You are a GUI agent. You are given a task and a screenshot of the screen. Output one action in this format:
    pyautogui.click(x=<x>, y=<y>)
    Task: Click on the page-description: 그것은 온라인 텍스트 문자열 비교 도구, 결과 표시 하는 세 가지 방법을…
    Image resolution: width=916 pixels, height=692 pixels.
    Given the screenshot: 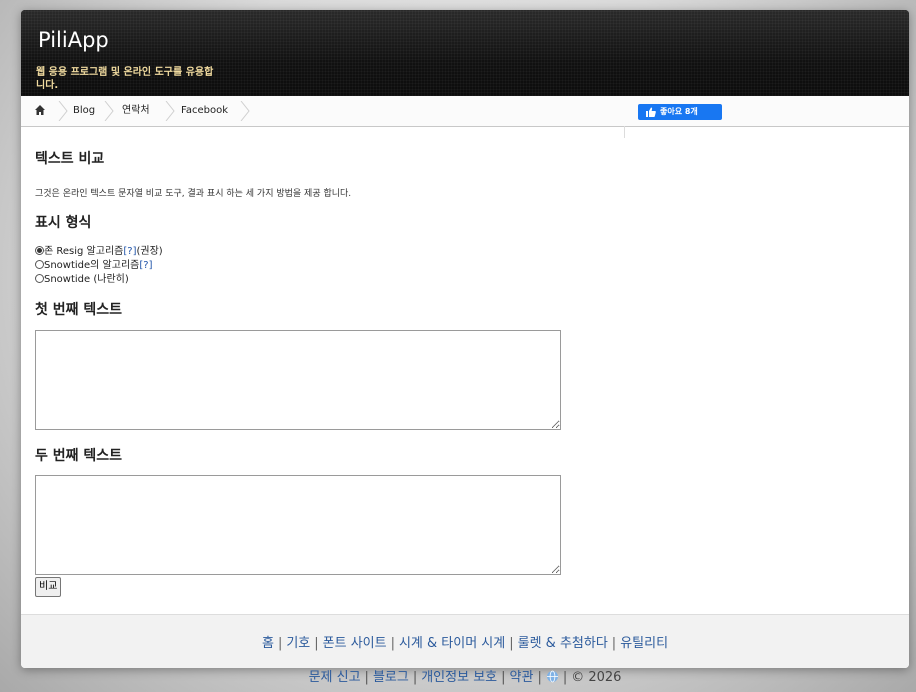 What is the action you would take?
    pyautogui.click(x=193, y=194)
    